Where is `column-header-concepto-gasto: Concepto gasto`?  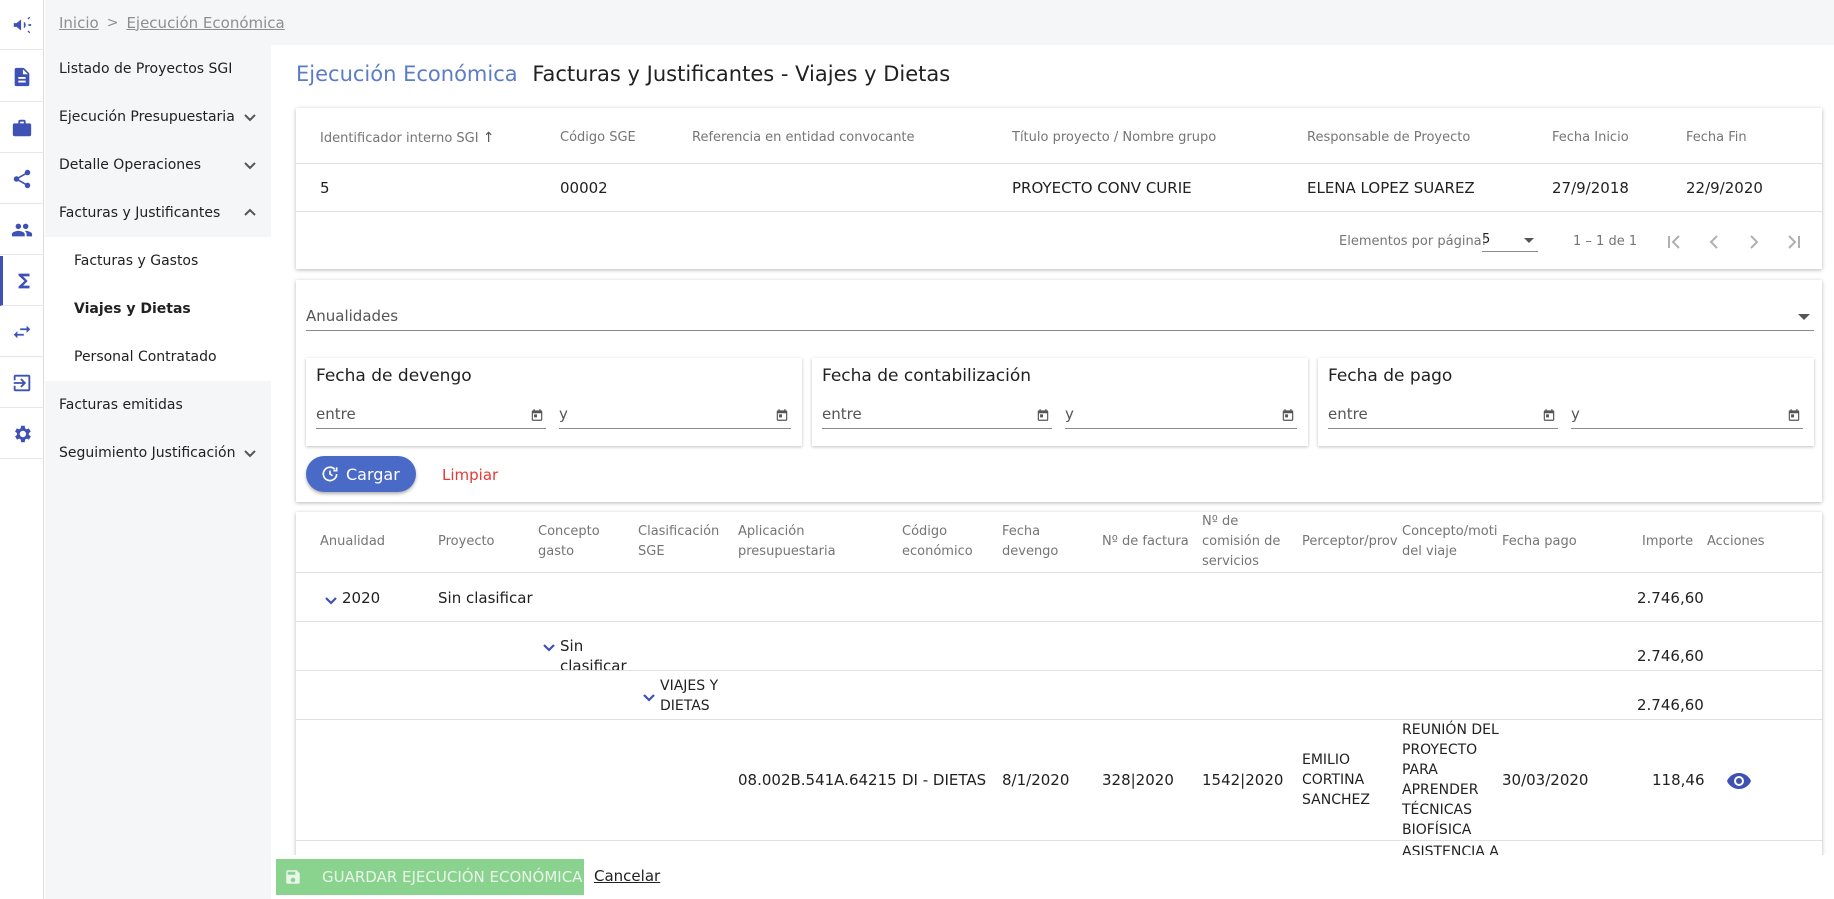
column-header-concepto-gasto: Concepto gasto is located at coordinates (569, 542).